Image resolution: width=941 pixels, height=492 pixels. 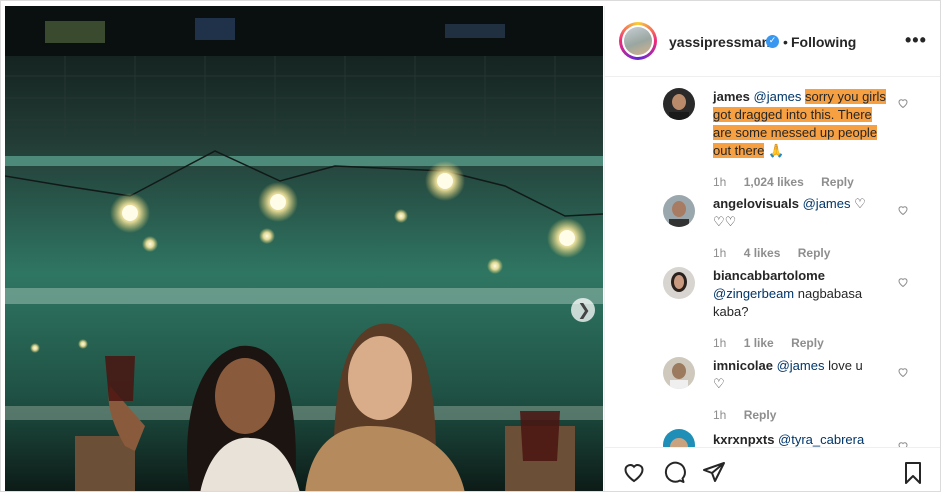 What do you see at coordinates (756, 203) in the screenshot?
I see `comment-username: angelovisuals` at bounding box center [756, 203].